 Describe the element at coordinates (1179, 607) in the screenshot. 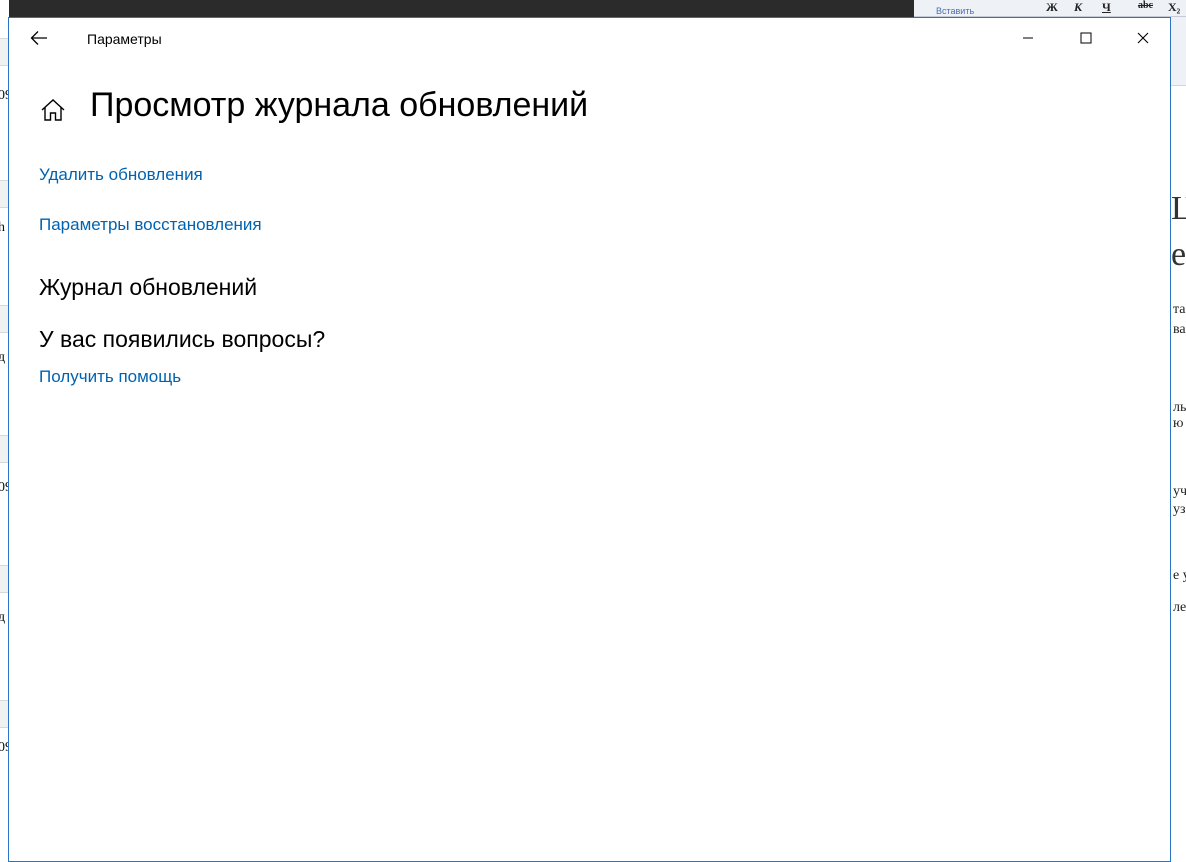

I see `bg-right-fragment: ле` at that location.